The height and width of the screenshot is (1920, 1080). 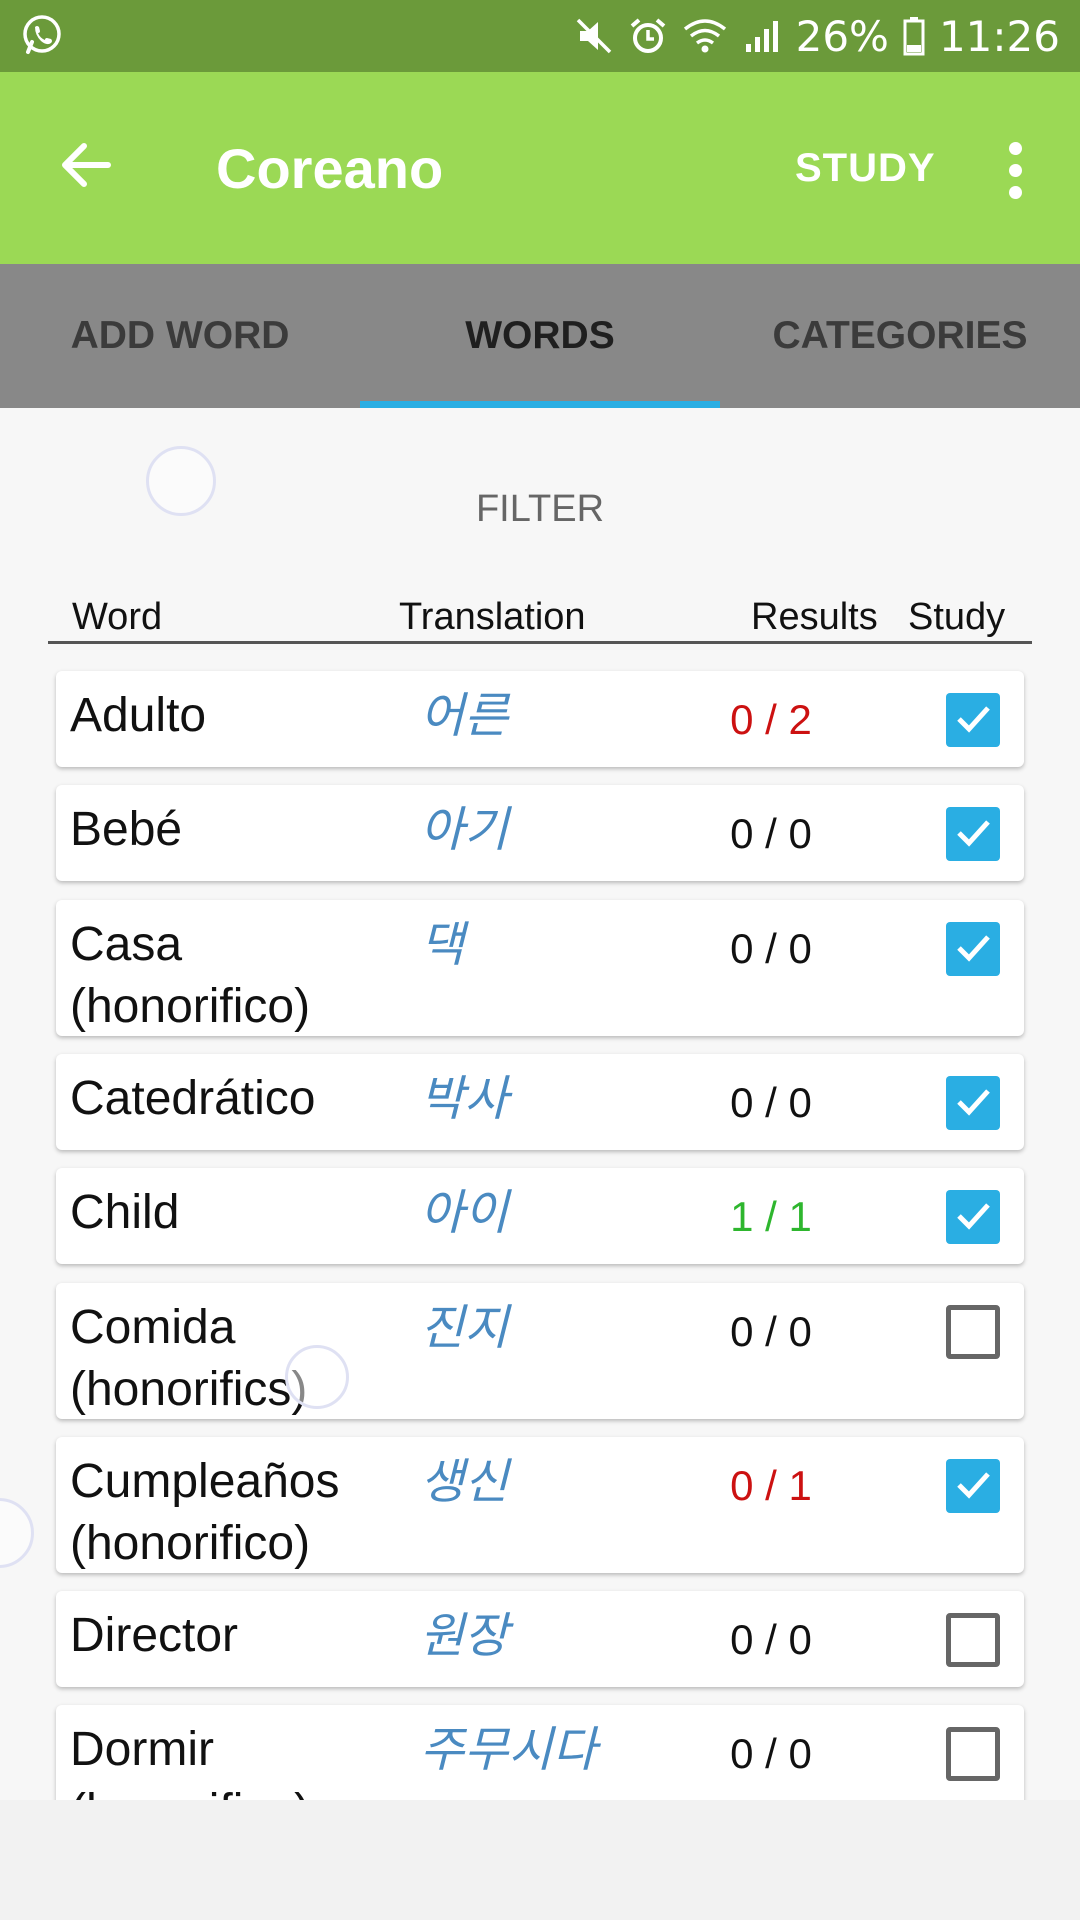 I want to click on translation-text: 댁, so click(x=442, y=945).